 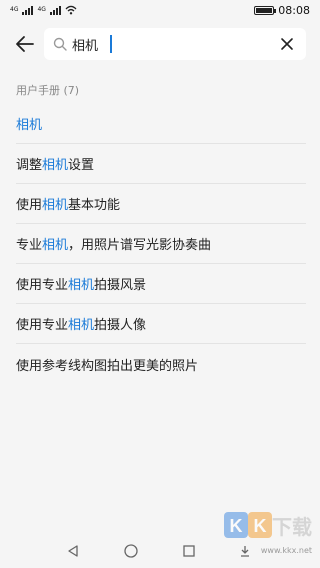 I want to click on result-item: 使用参考线构图拍出更美的照片, so click(x=161, y=364).